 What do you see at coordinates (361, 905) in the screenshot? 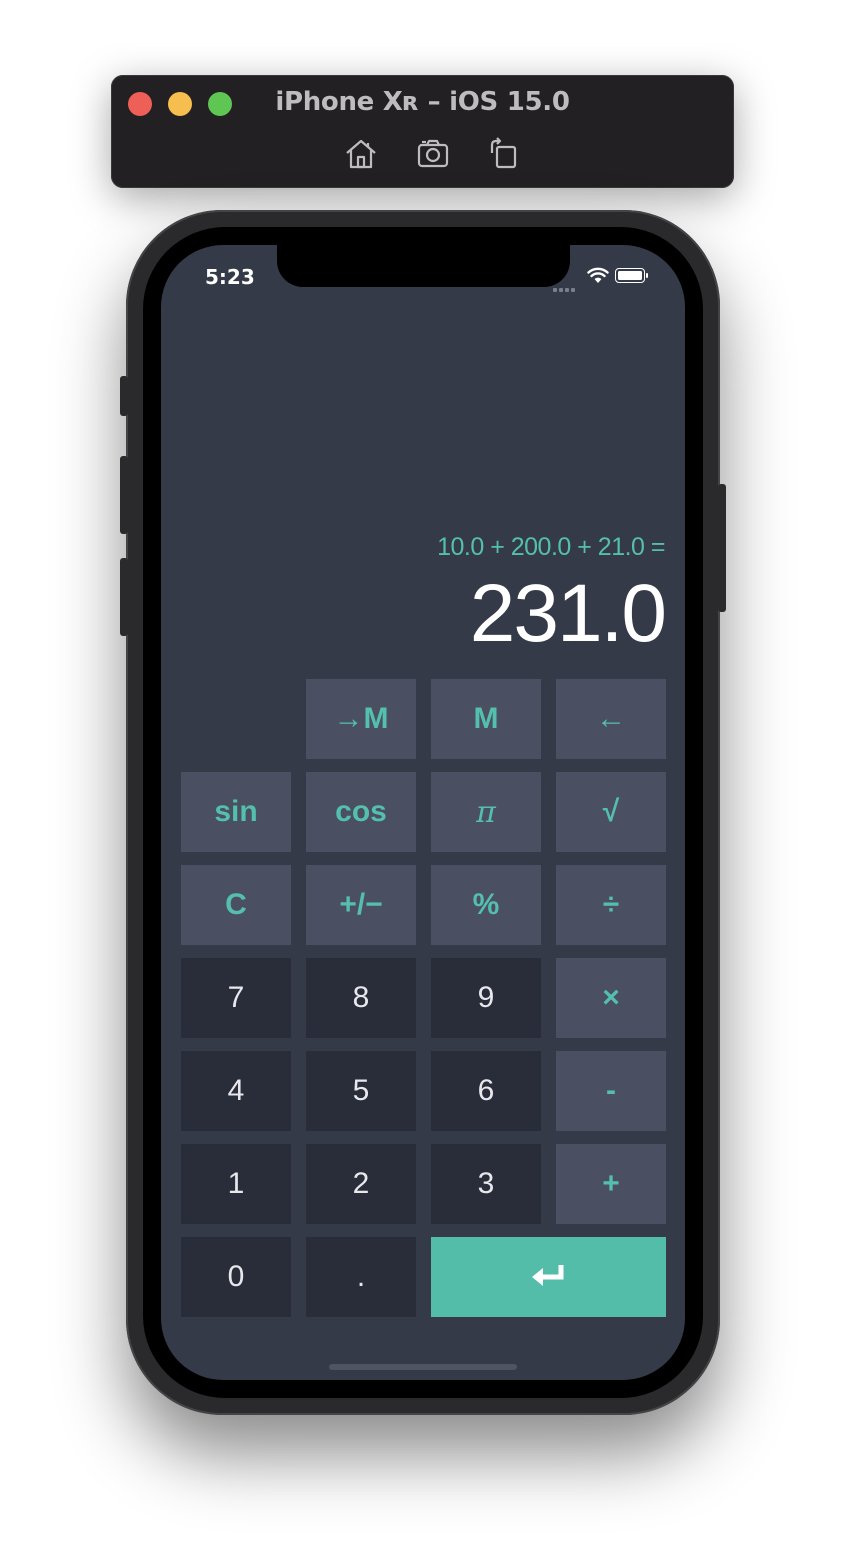
I see `sign-toggle-button: +/−` at bounding box center [361, 905].